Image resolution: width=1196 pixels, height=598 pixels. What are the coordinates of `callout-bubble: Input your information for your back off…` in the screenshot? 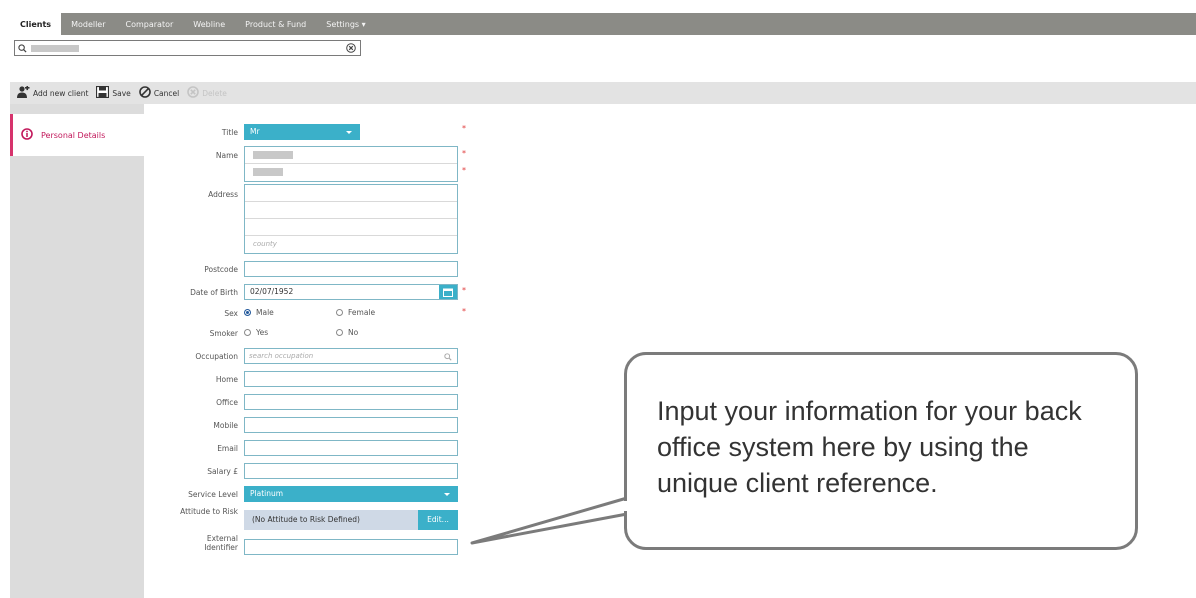 It's located at (881, 451).